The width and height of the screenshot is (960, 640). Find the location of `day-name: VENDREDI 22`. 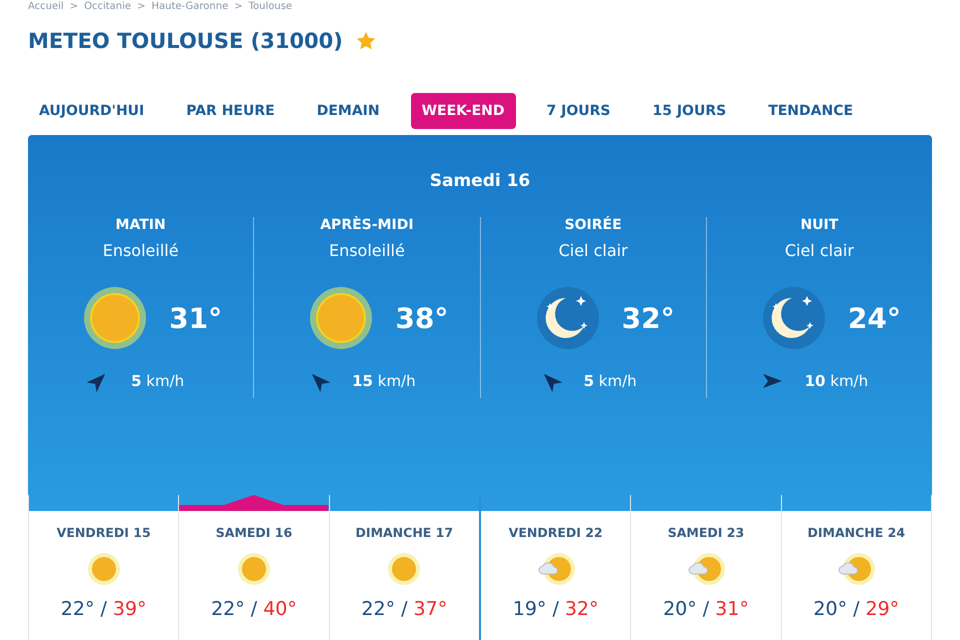

day-name: VENDREDI 22 is located at coordinates (555, 532).